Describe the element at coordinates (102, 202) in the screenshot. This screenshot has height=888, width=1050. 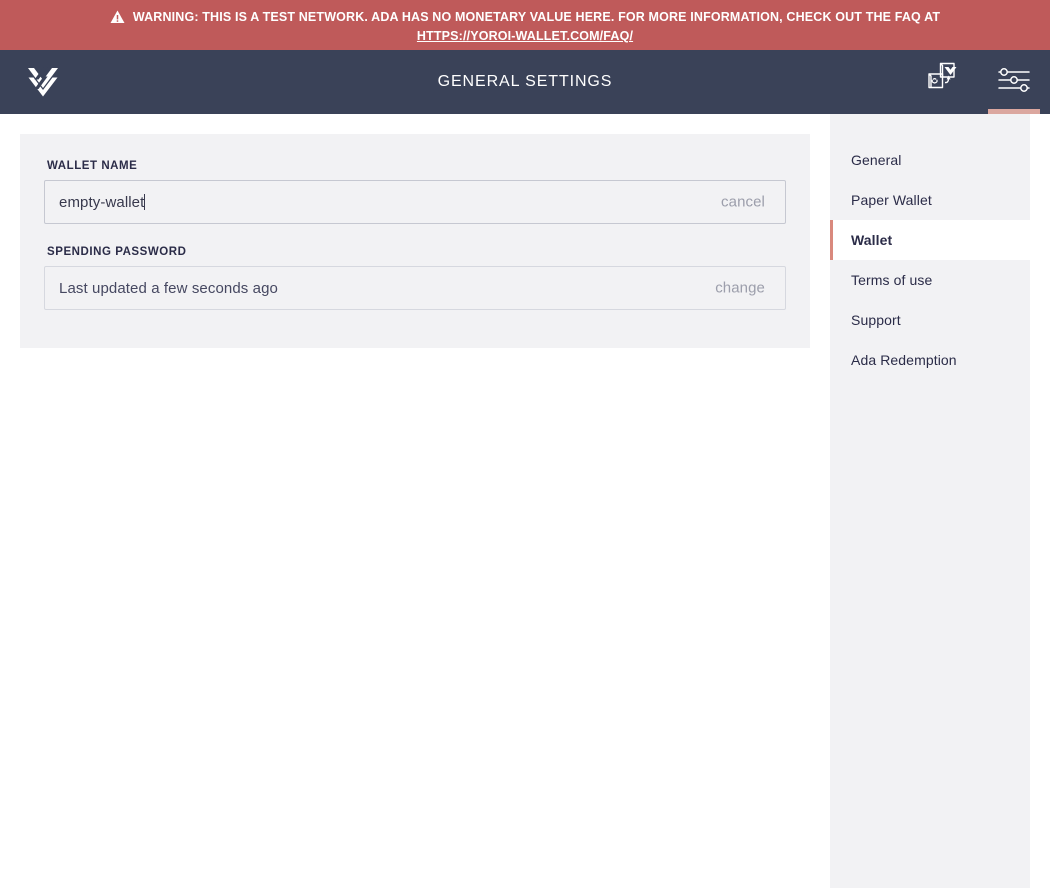
I see `wallet-name-value: empty-wallet` at that location.